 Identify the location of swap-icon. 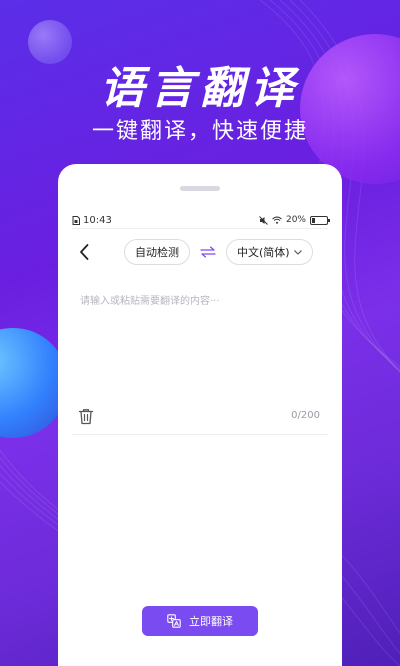
(208, 252).